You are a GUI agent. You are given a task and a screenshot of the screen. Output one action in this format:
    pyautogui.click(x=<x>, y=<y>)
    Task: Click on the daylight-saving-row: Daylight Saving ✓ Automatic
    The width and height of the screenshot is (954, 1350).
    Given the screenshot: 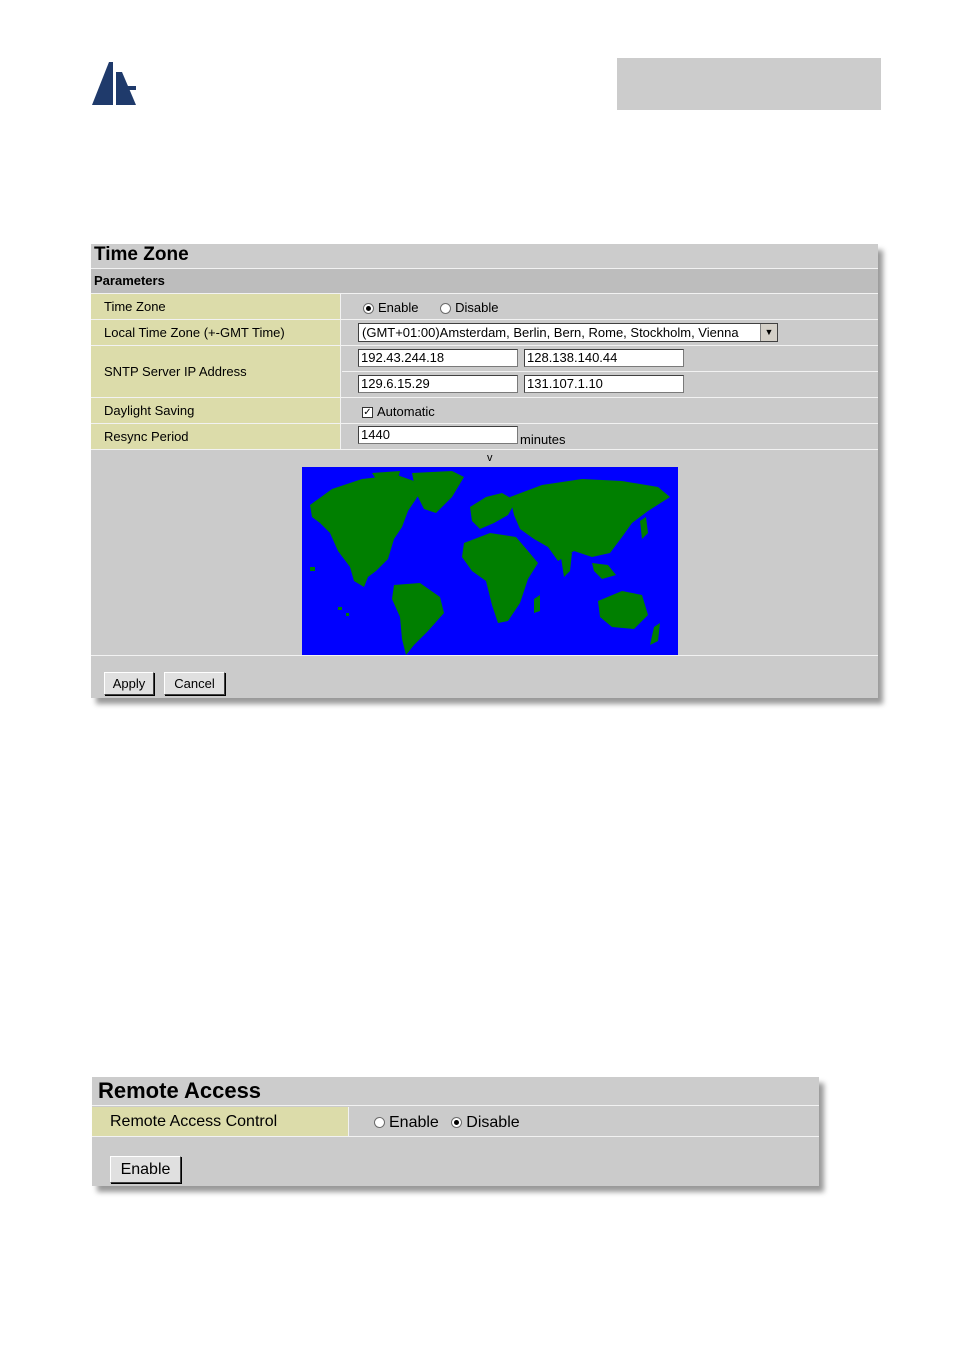 What is the action you would take?
    pyautogui.click(x=484, y=411)
    